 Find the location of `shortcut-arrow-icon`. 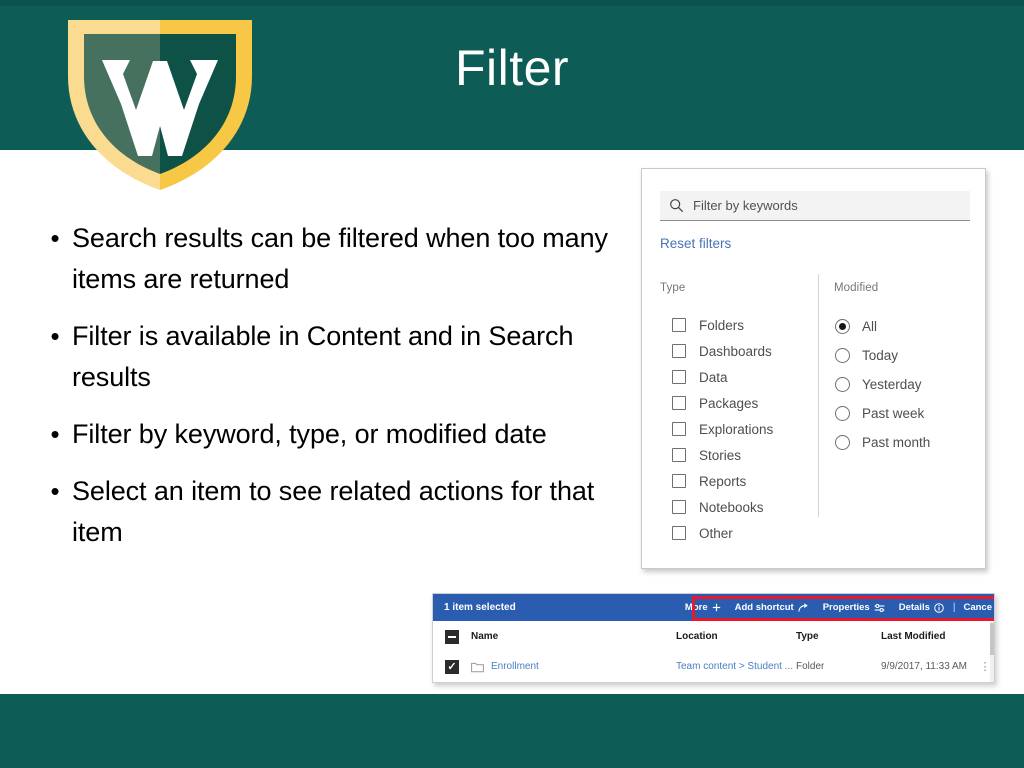

shortcut-arrow-icon is located at coordinates (803, 607).